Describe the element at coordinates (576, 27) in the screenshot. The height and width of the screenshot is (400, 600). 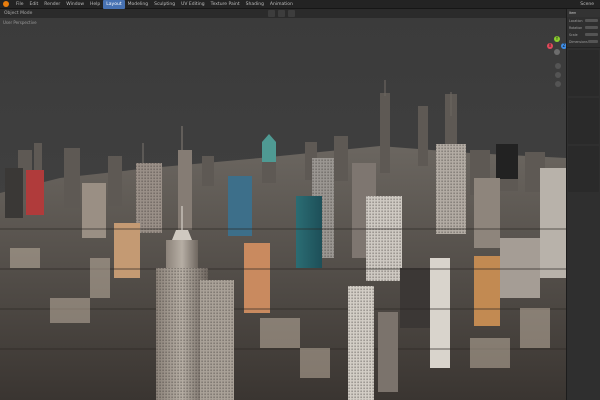
I see `sidebar-row-label: Rotation` at that location.